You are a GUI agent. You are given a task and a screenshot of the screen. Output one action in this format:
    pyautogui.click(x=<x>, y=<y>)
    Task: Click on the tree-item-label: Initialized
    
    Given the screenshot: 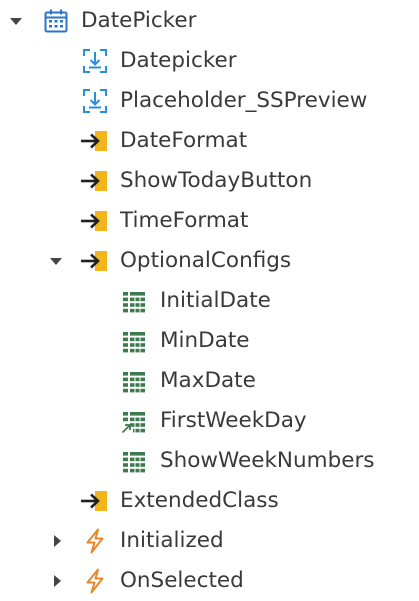 What is the action you would take?
    pyautogui.click(x=172, y=540)
    